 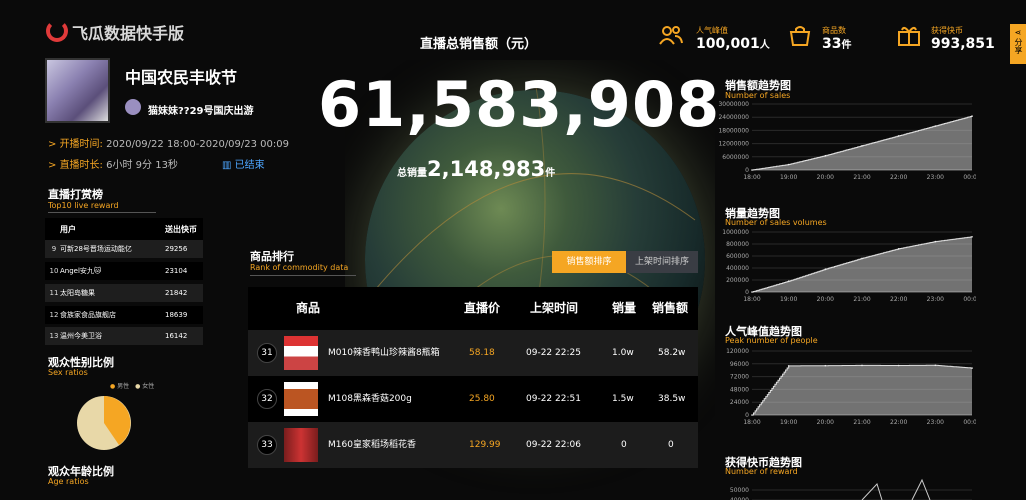 I want to click on product-name: M108黑森香菇200g, so click(x=370, y=399).